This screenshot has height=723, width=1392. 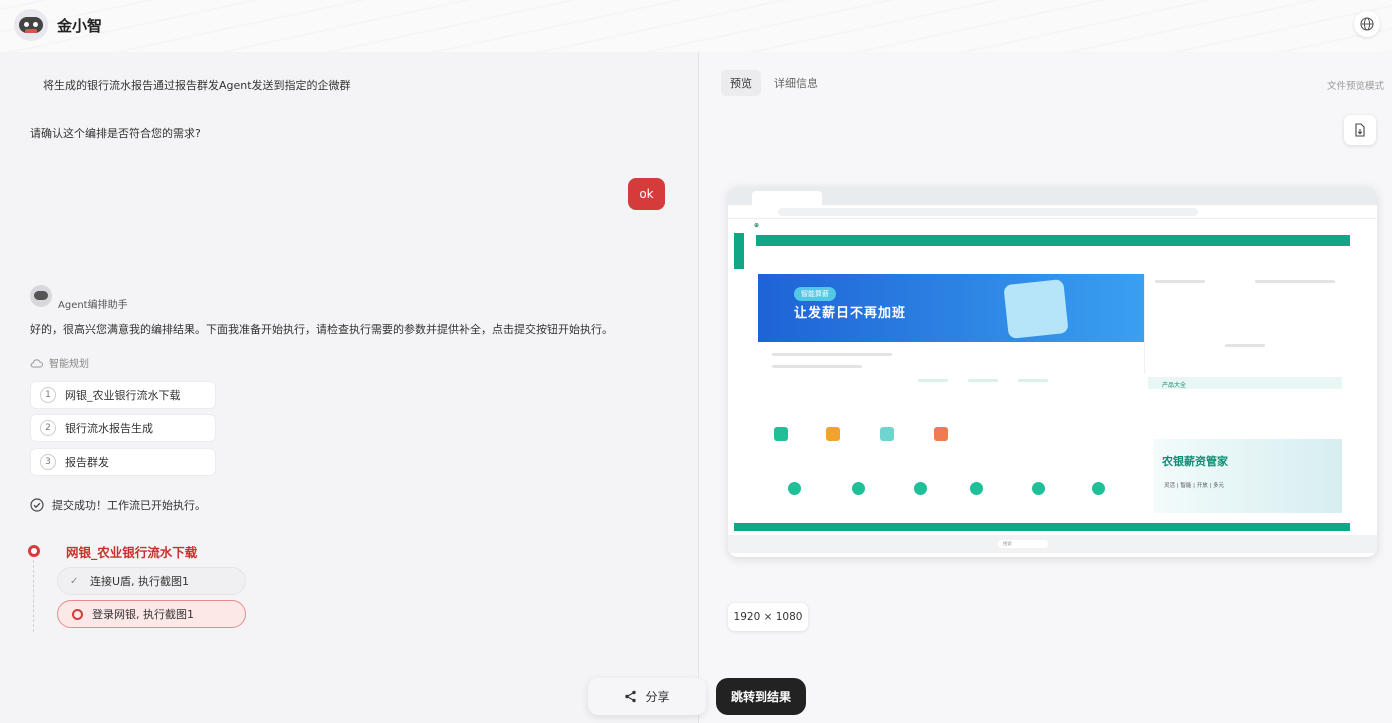 What do you see at coordinates (48, 428) in the screenshot?
I see `step-number: 2` at bounding box center [48, 428].